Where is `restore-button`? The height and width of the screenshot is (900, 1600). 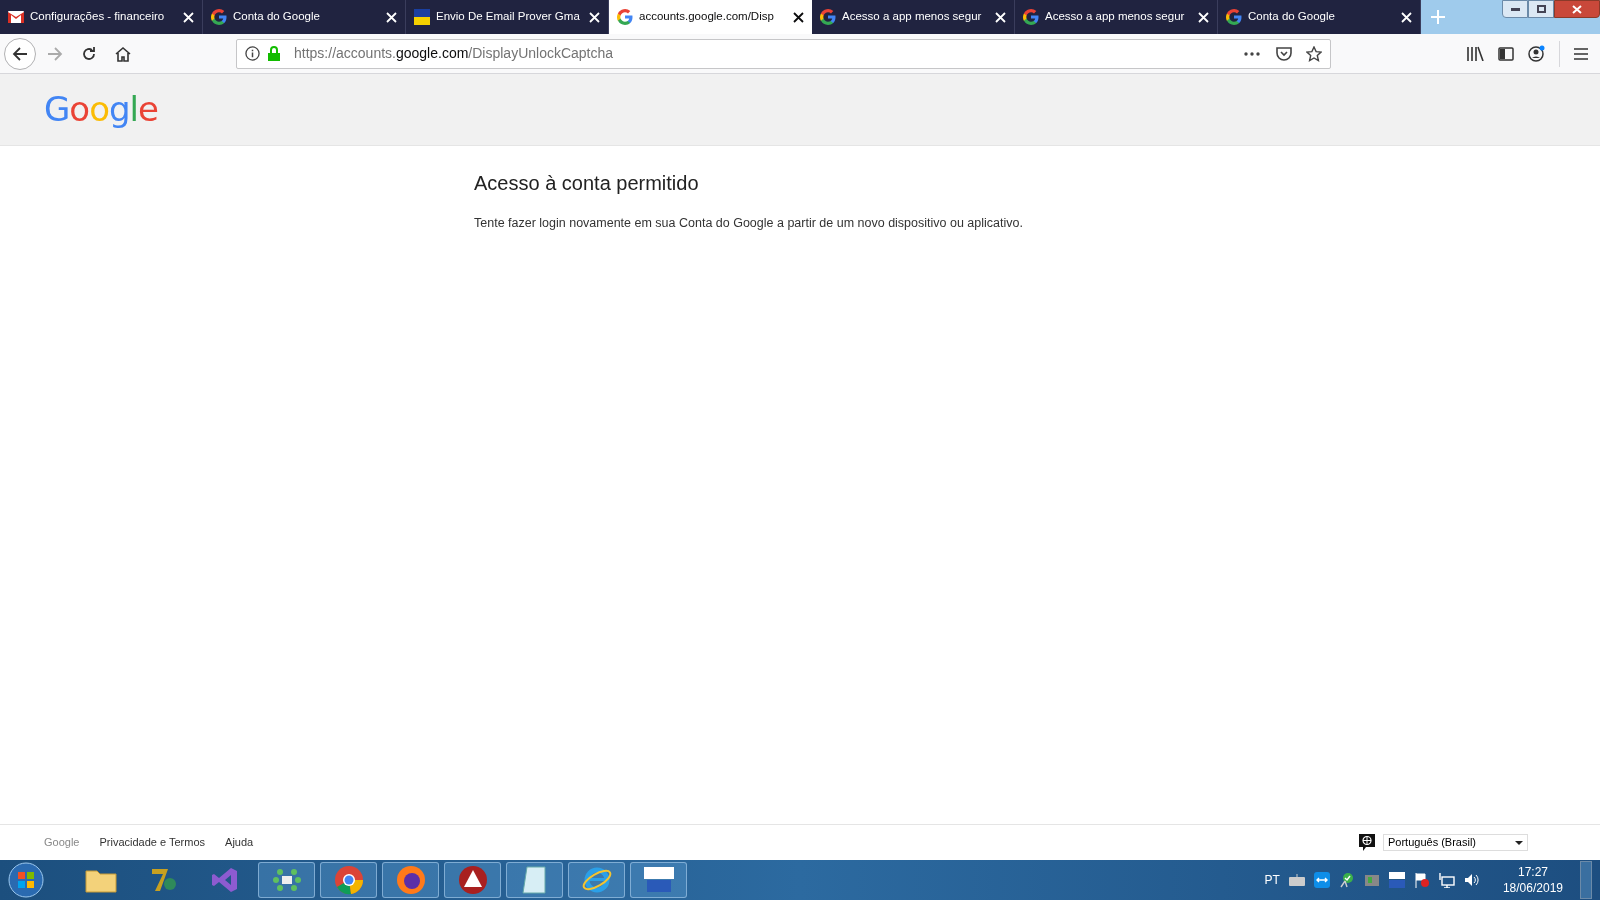
restore-button is located at coordinates (1541, 9).